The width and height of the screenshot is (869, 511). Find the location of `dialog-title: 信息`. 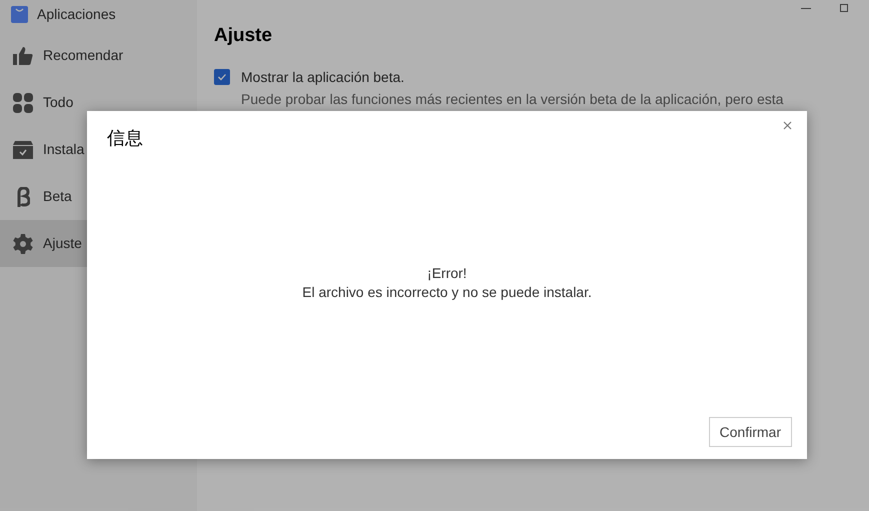

dialog-title: 信息 is located at coordinates (125, 139).